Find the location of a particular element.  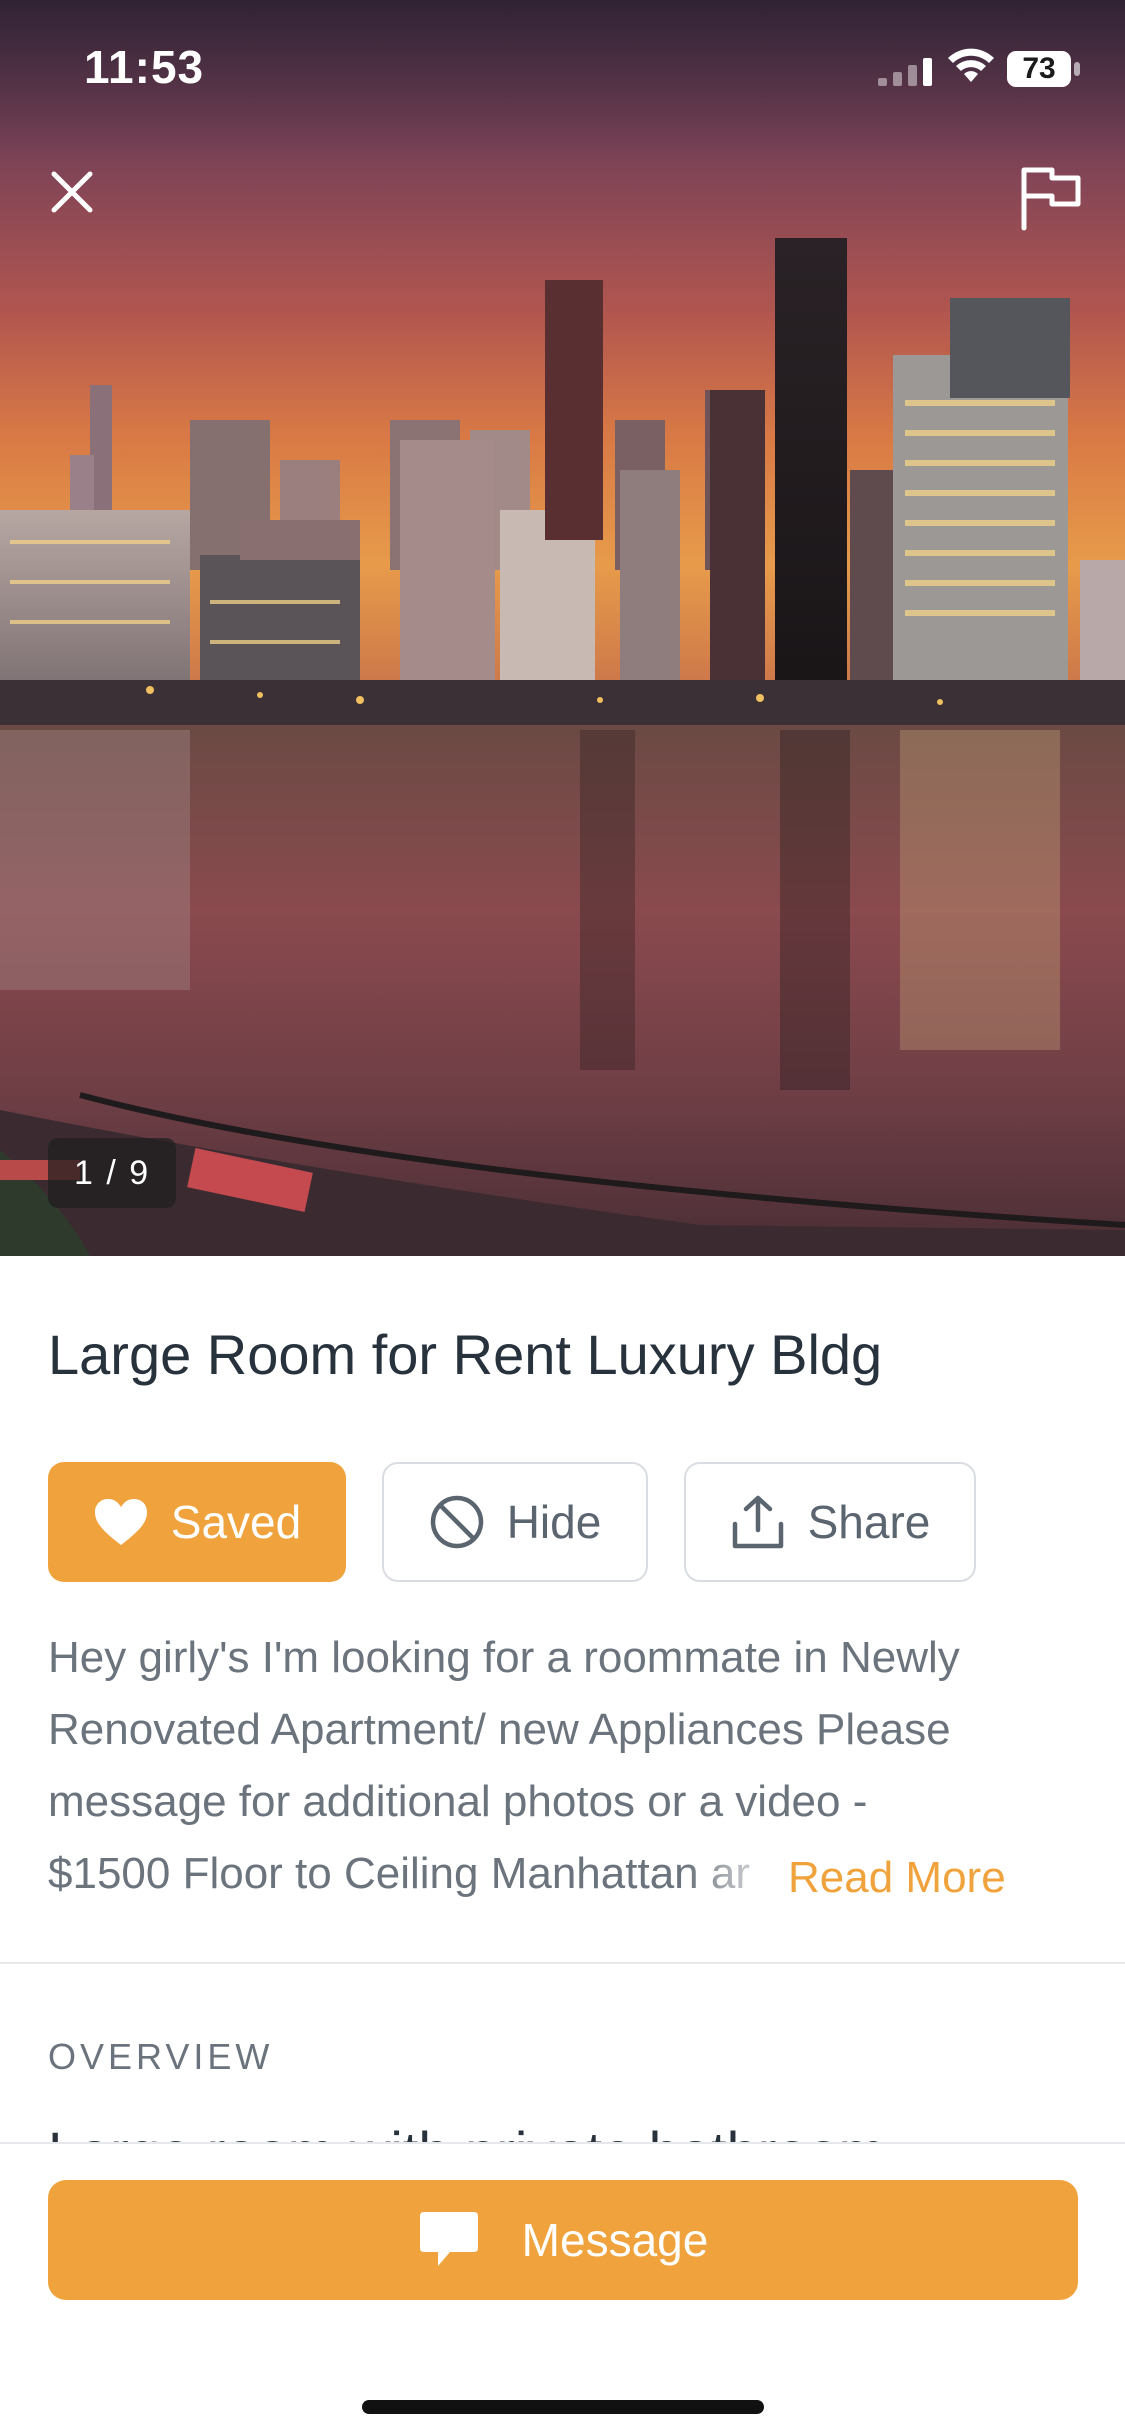

share-icon is located at coordinates (757, 1522).